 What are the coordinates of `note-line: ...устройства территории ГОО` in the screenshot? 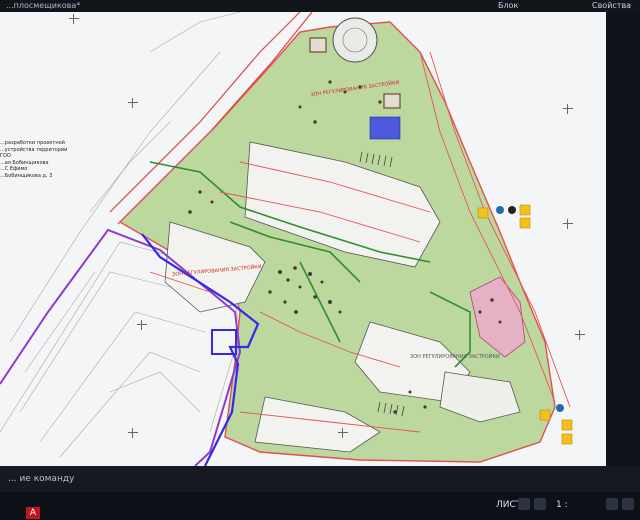 It's located at (34, 153).